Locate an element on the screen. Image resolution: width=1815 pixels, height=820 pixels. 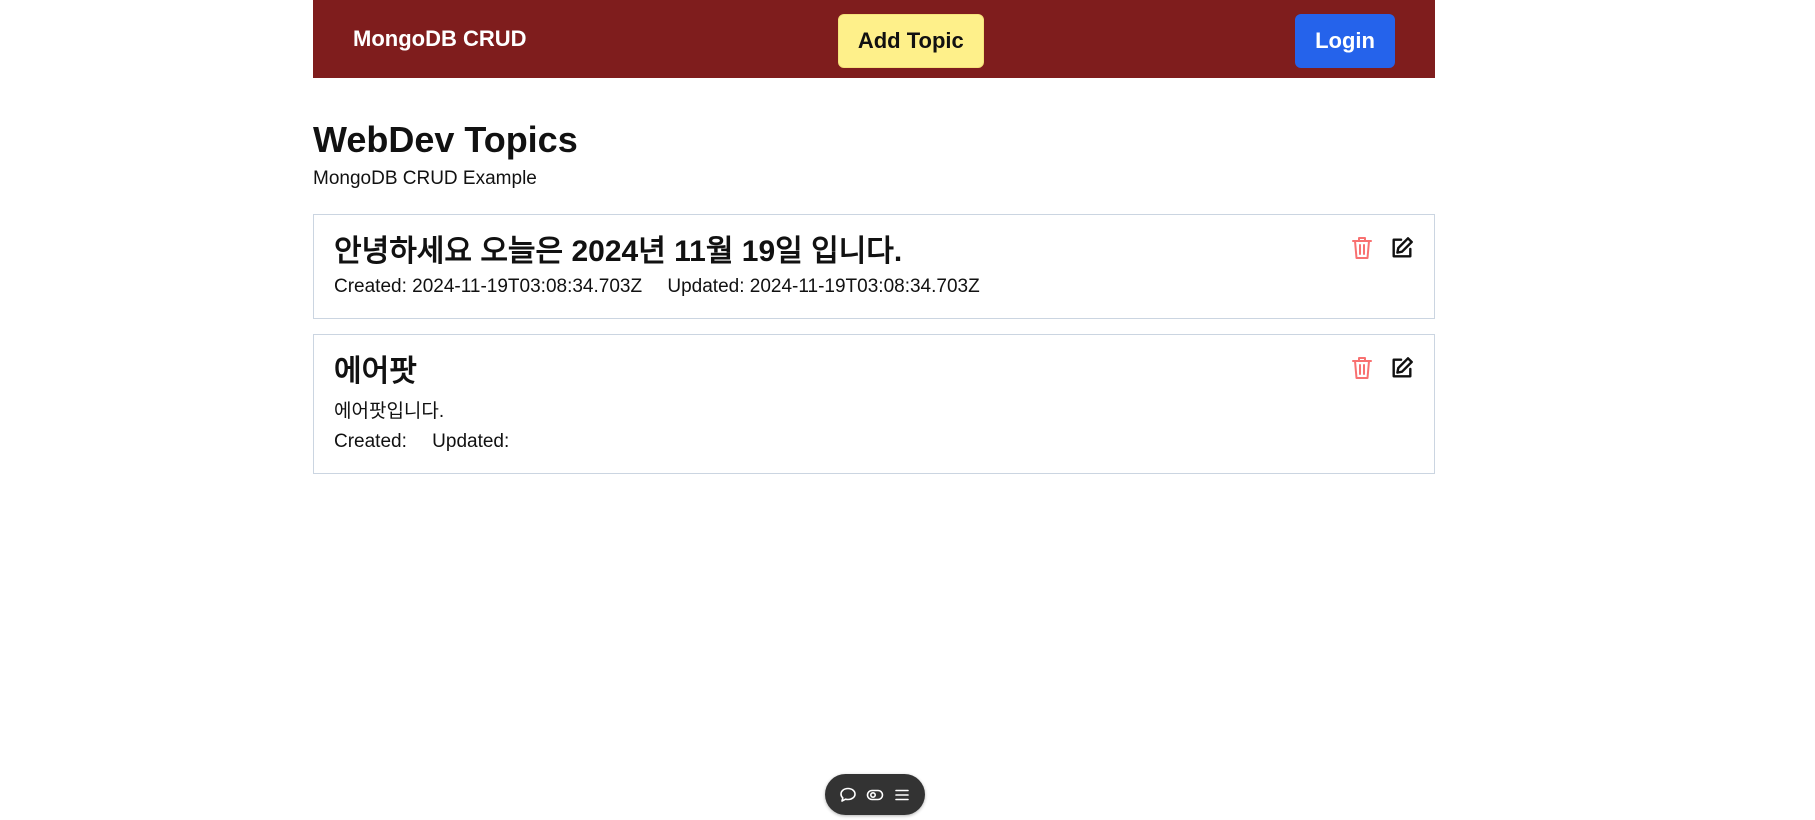
page-subtitle: MongoDB CRUD Example is located at coordinates (425, 178).